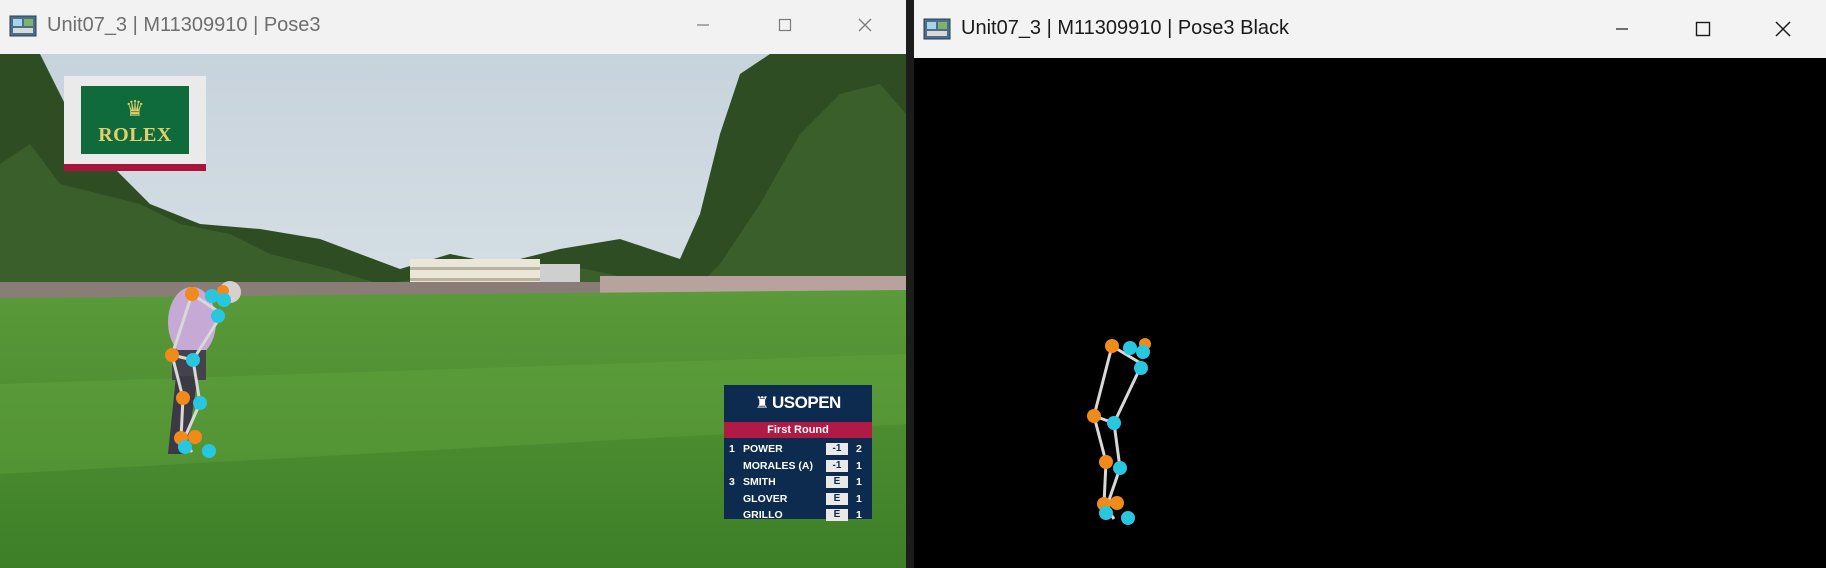  Describe the element at coordinates (795, 482) in the screenshot. I see `leaderboard-row: 3 SMITH E 1` at that location.